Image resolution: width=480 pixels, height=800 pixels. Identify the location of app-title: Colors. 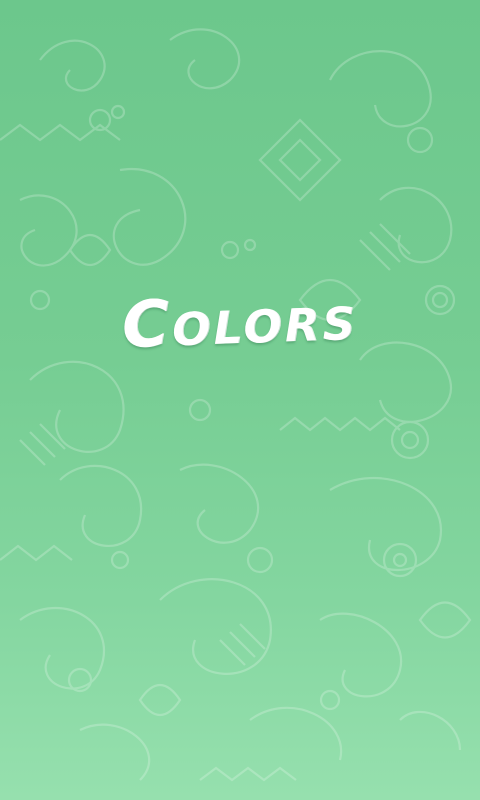
(240, 322).